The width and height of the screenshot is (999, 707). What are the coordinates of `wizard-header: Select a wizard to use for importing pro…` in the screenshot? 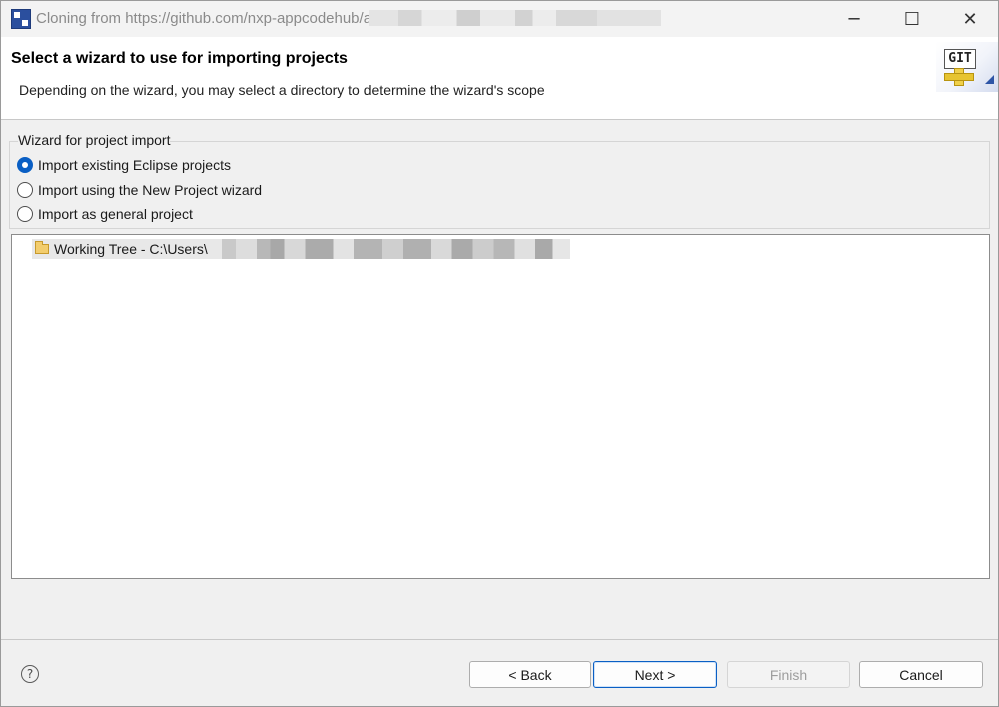 It's located at (499, 78).